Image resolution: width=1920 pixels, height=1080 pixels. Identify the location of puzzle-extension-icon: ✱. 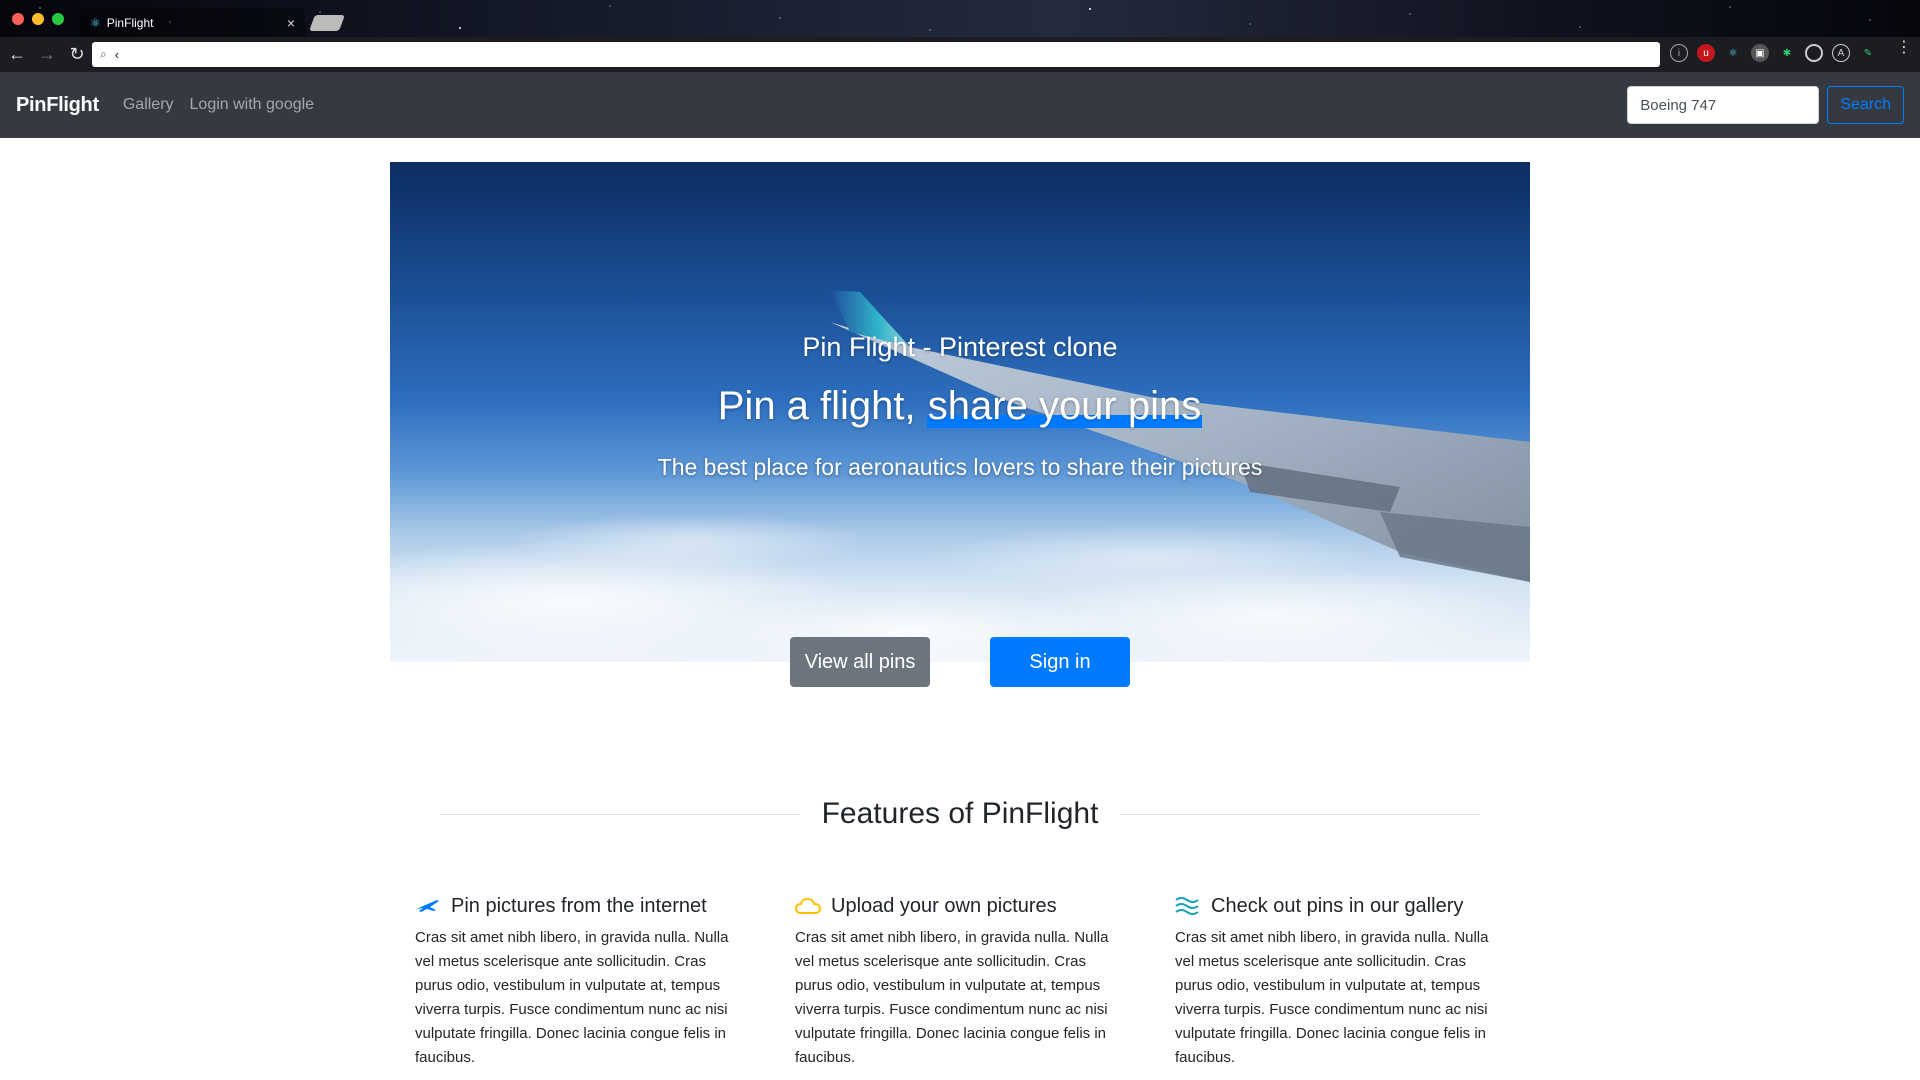
(1787, 53).